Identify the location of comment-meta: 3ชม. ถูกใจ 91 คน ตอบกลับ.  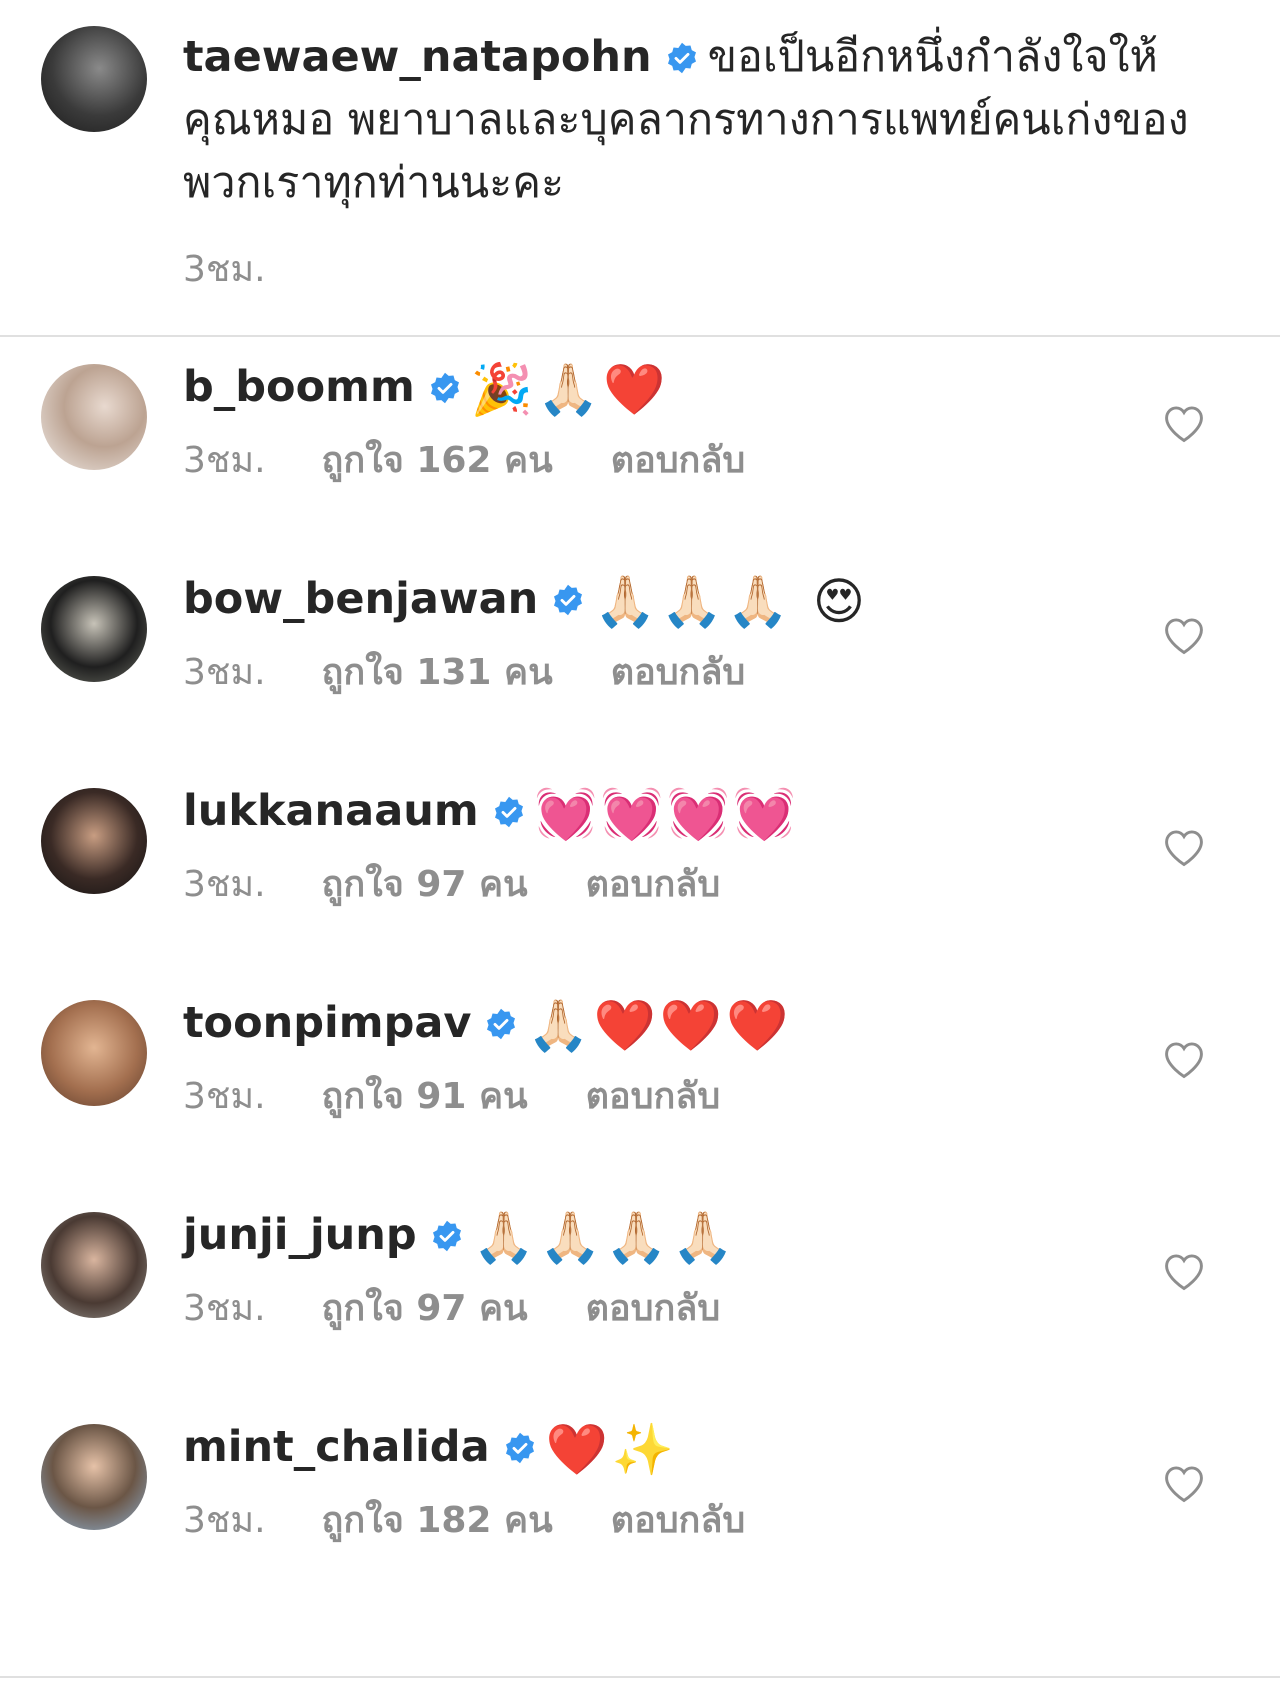
(451, 1097).